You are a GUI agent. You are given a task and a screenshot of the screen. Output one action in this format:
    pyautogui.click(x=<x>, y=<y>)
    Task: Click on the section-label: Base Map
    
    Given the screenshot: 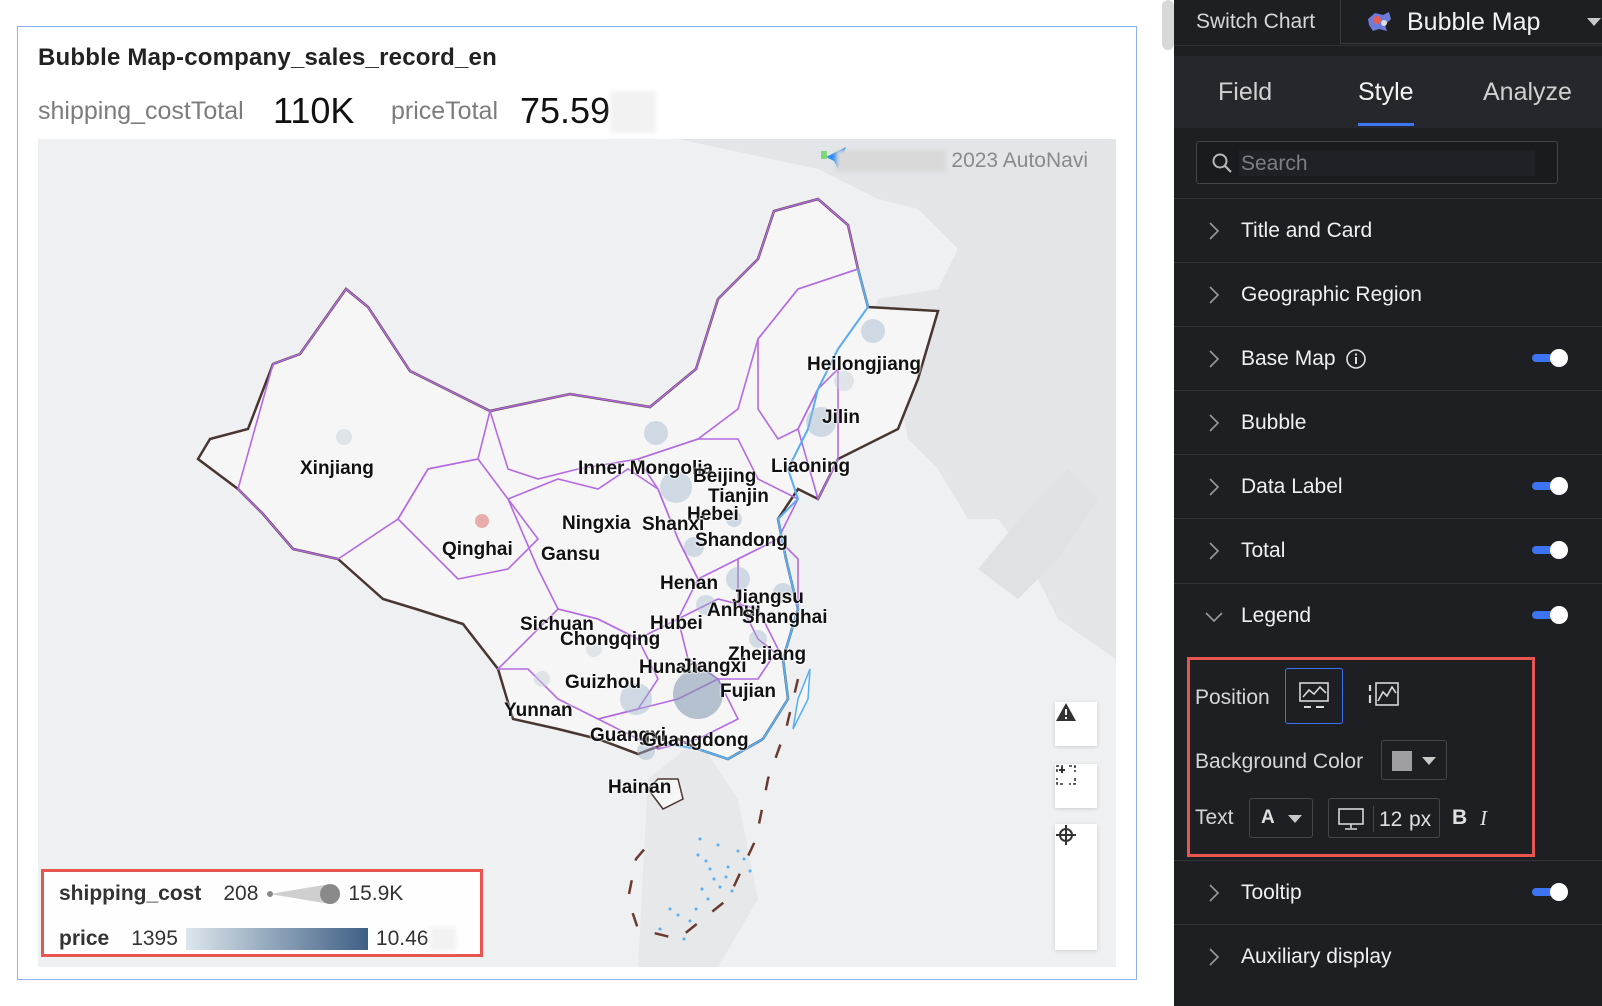 What is the action you would take?
    pyautogui.click(x=1288, y=358)
    